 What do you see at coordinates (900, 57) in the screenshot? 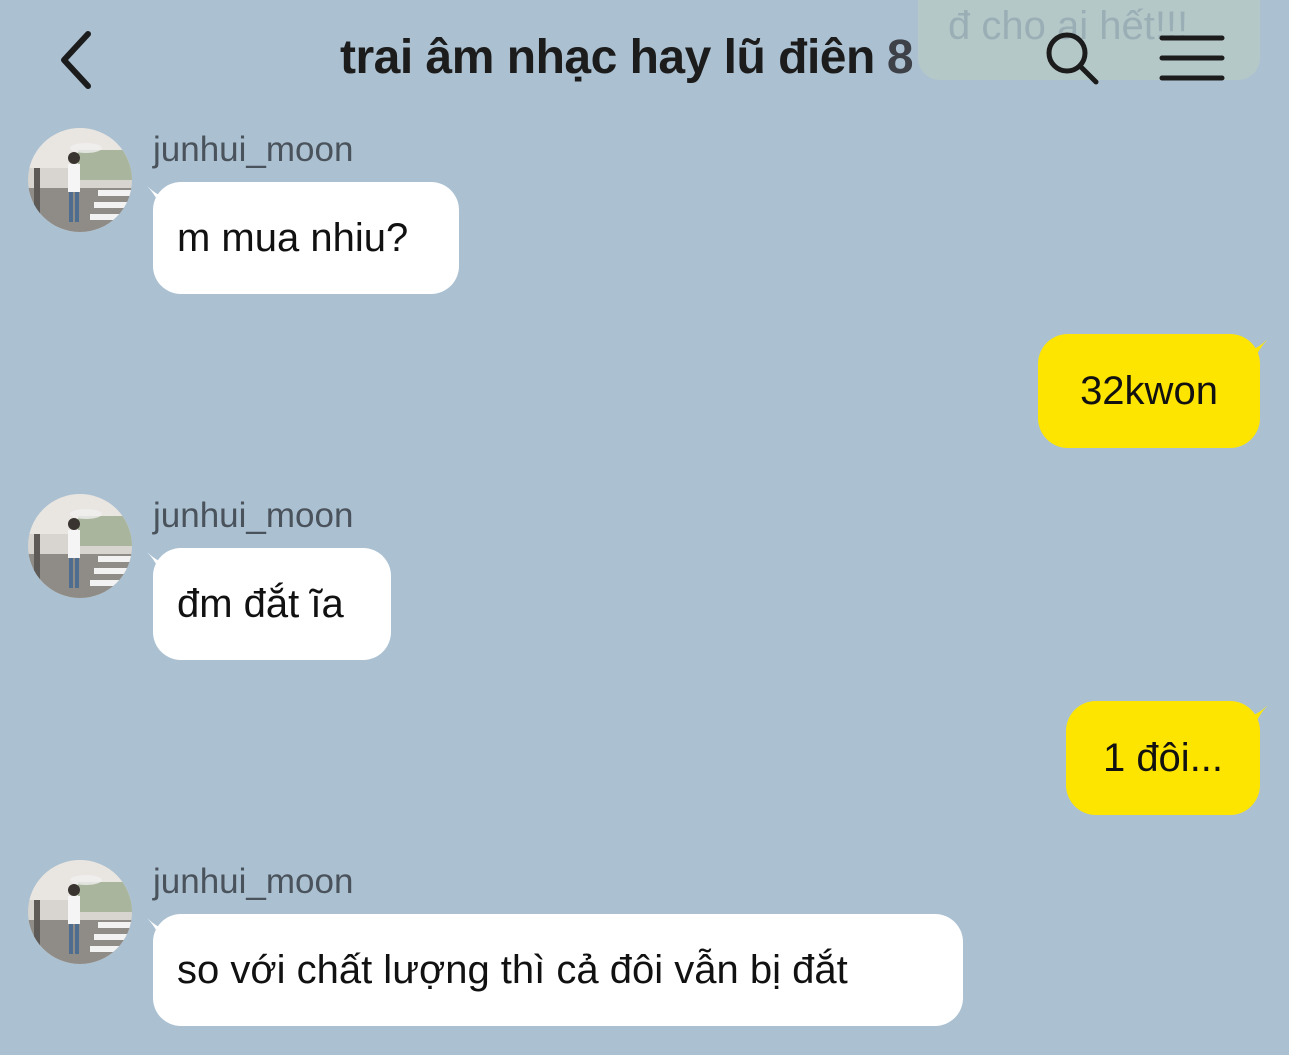
I see `member-count: 8` at bounding box center [900, 57].